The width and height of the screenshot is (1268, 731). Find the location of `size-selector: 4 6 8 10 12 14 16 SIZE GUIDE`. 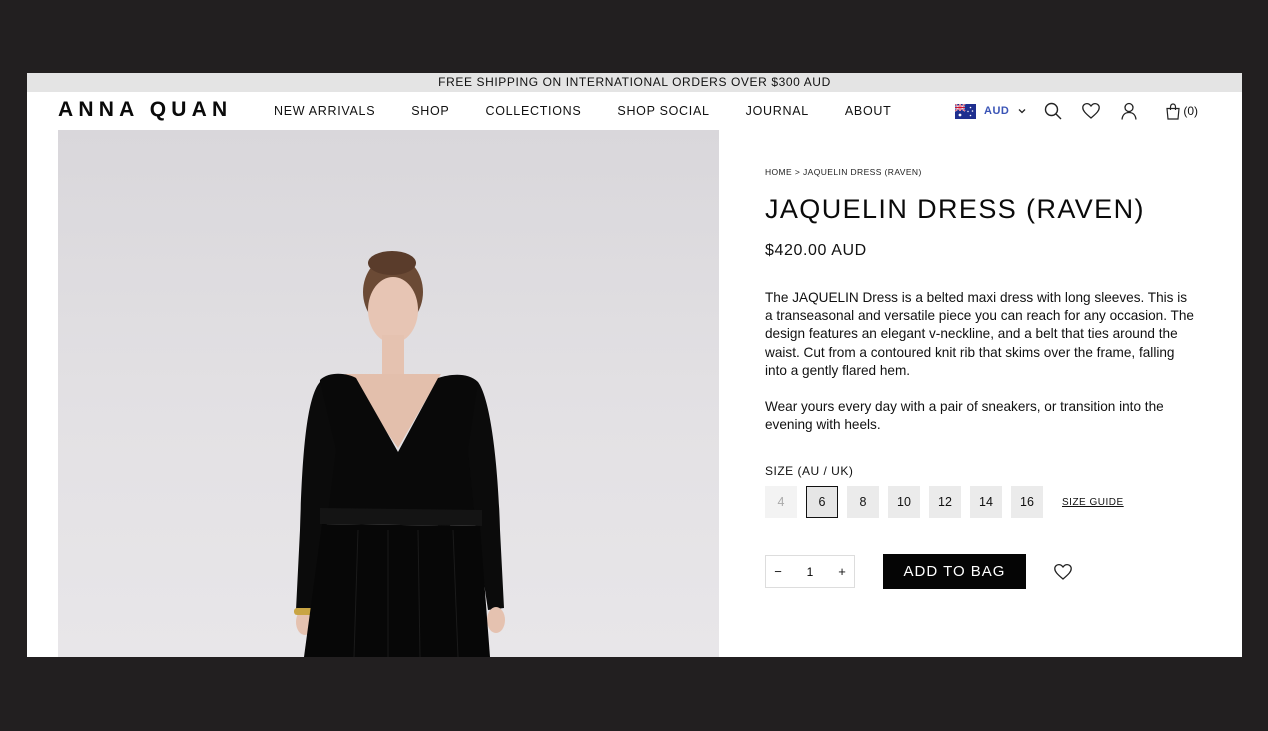

size-selector: 4 6 8 10 12 14 16 SIZE GUIDE is located at coordinates (980, 502).